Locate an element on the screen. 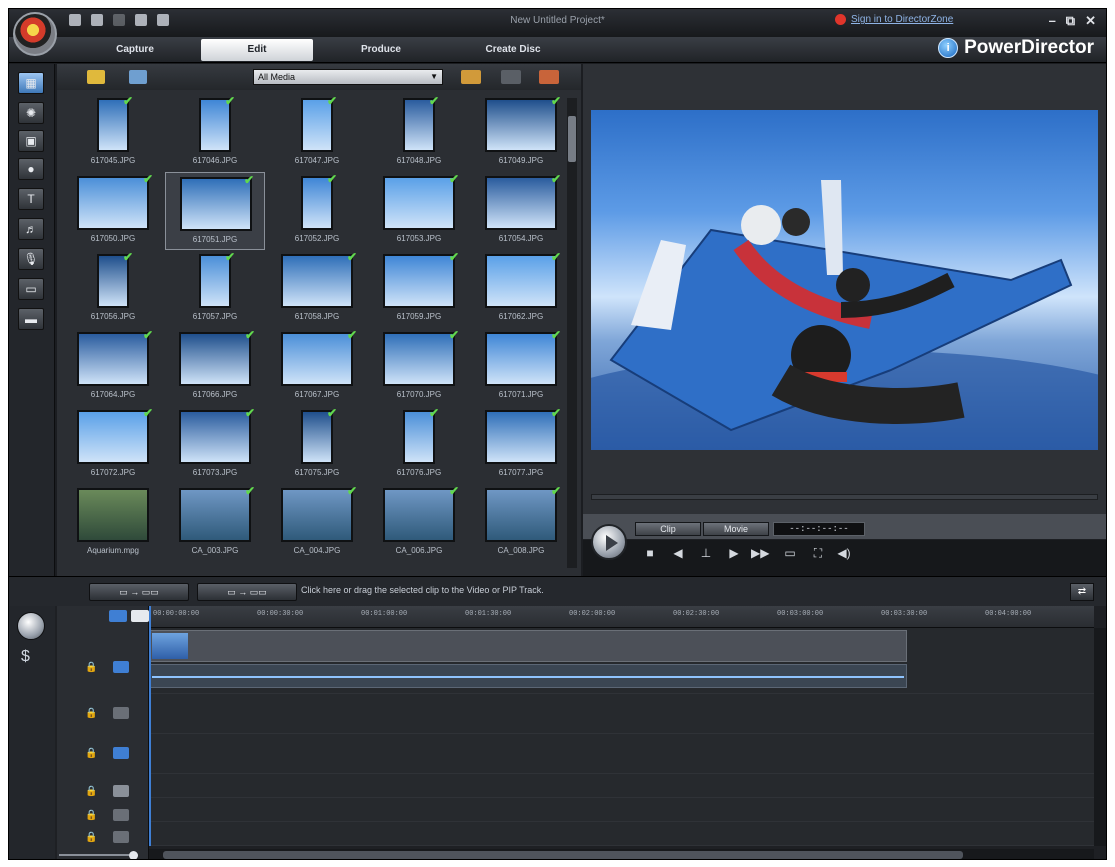  overwrite-button: ▭ → ▭▭ is located at coordinates (247, 592).